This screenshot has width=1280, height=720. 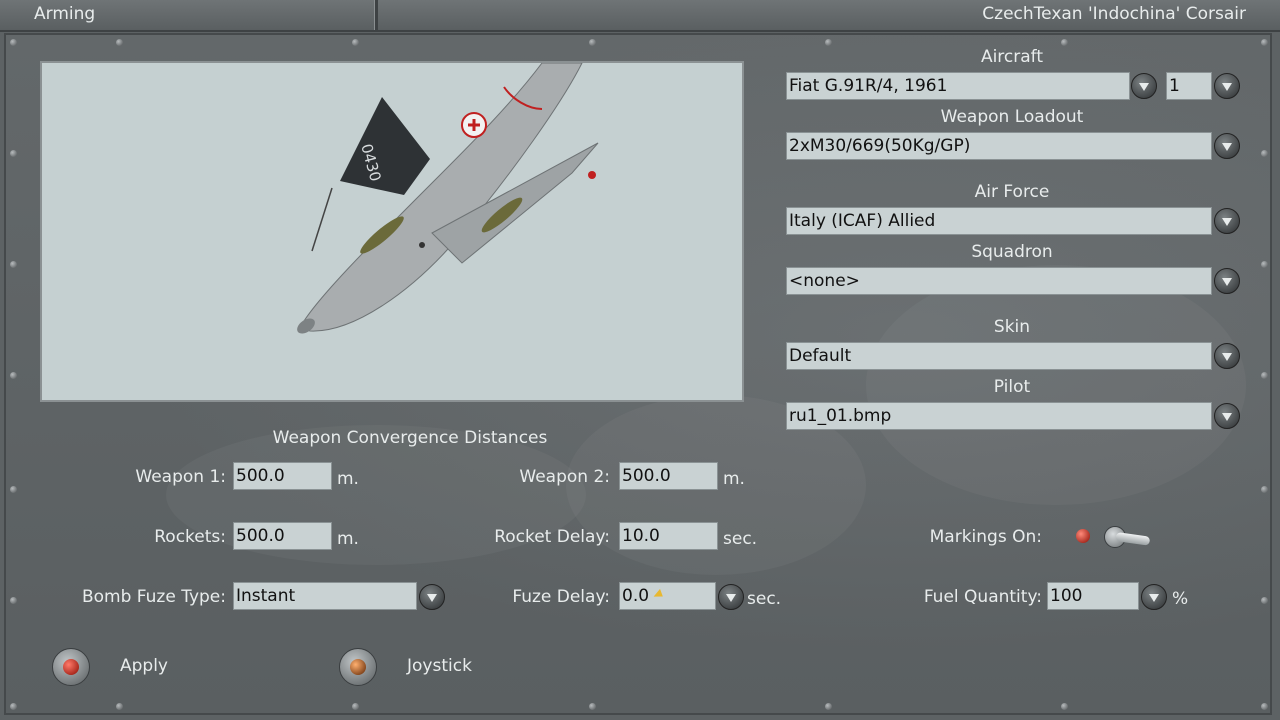 What do you see at coordinates (999, 281) in the screenshot?
I see `squadron-select: <none>` at bounding box center [999, 281].